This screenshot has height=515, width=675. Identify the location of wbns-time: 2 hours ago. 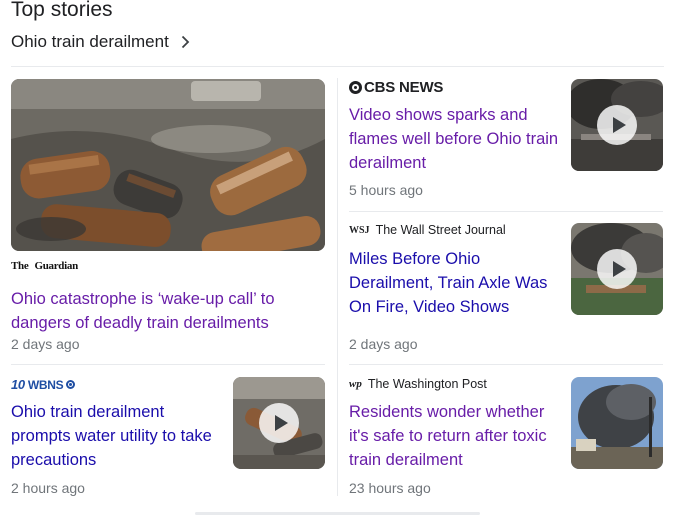
(48, 488).